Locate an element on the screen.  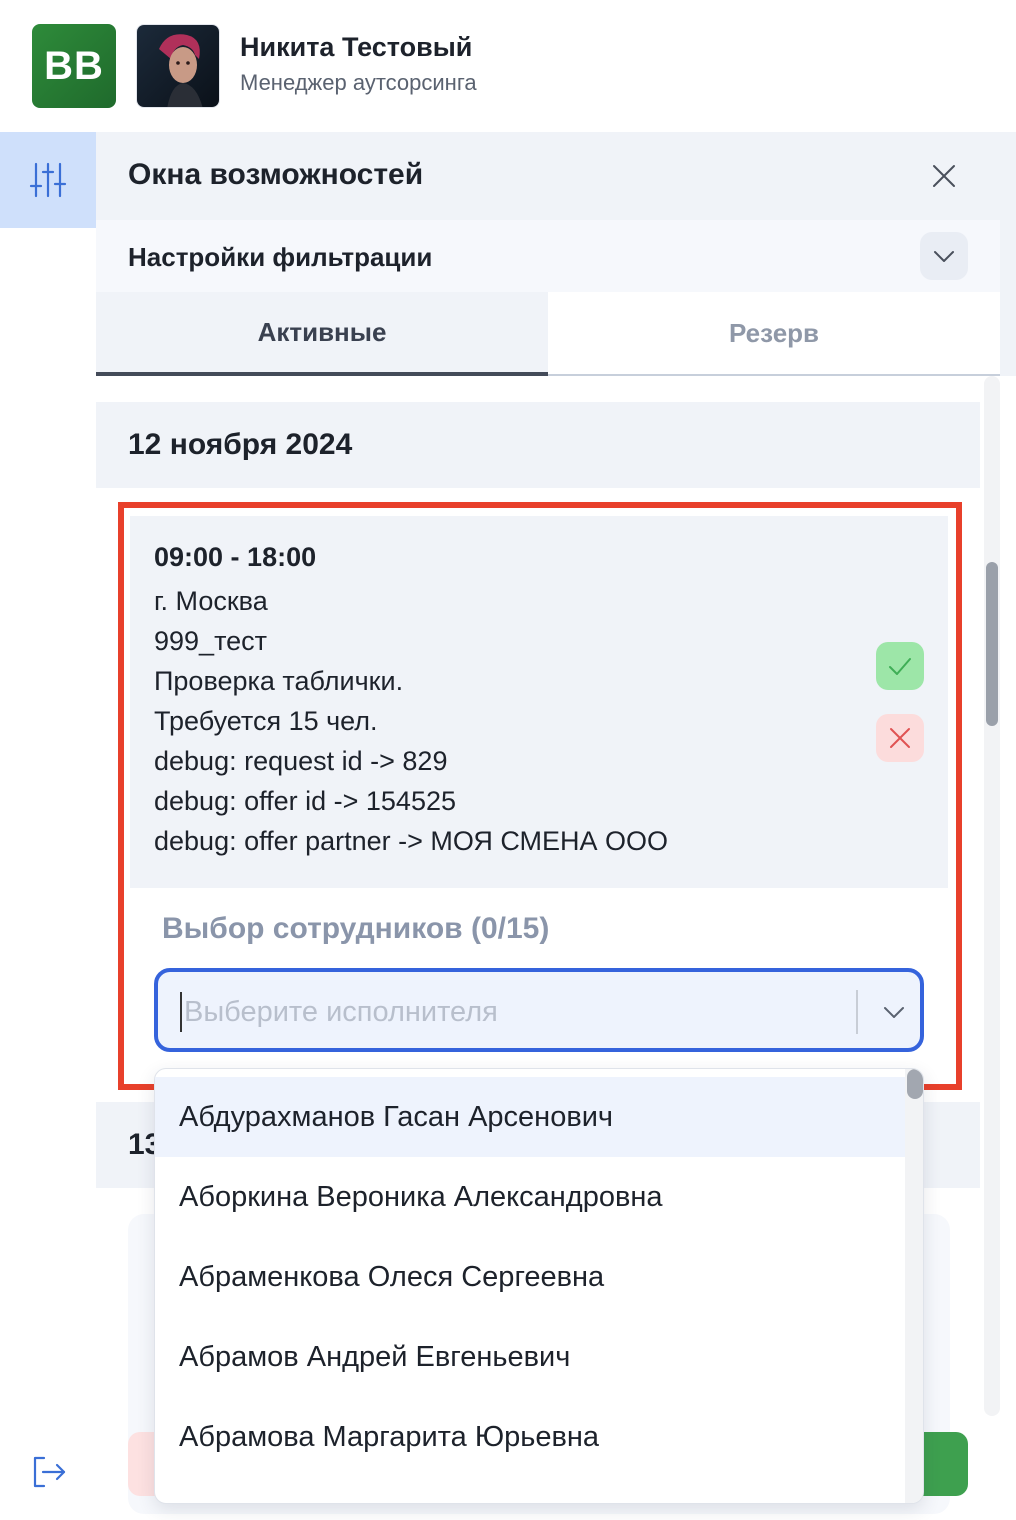
dropdown-option: Абрамова Маргарита Юрьевна is located at coordinates (530, 1437).